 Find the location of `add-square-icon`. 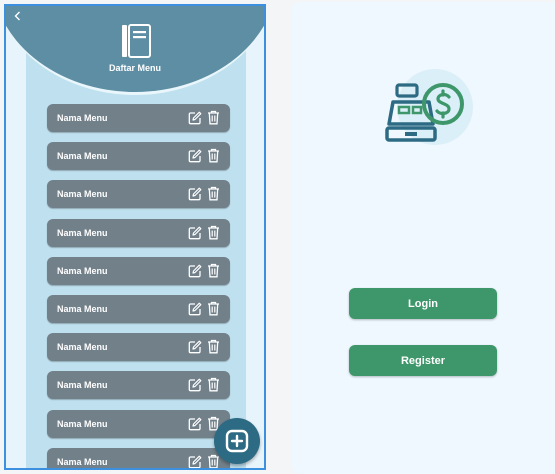

add-square-icon is located at coordinates (237, 441).